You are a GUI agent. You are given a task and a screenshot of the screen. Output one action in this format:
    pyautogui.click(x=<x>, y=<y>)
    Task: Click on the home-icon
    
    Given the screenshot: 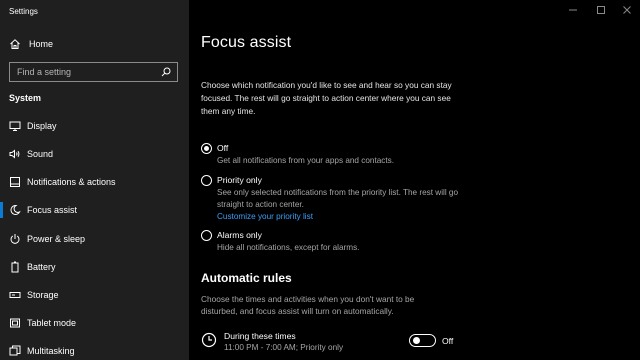 What is the action you would take?
    pyautogui.click(x=15, y=44)
    